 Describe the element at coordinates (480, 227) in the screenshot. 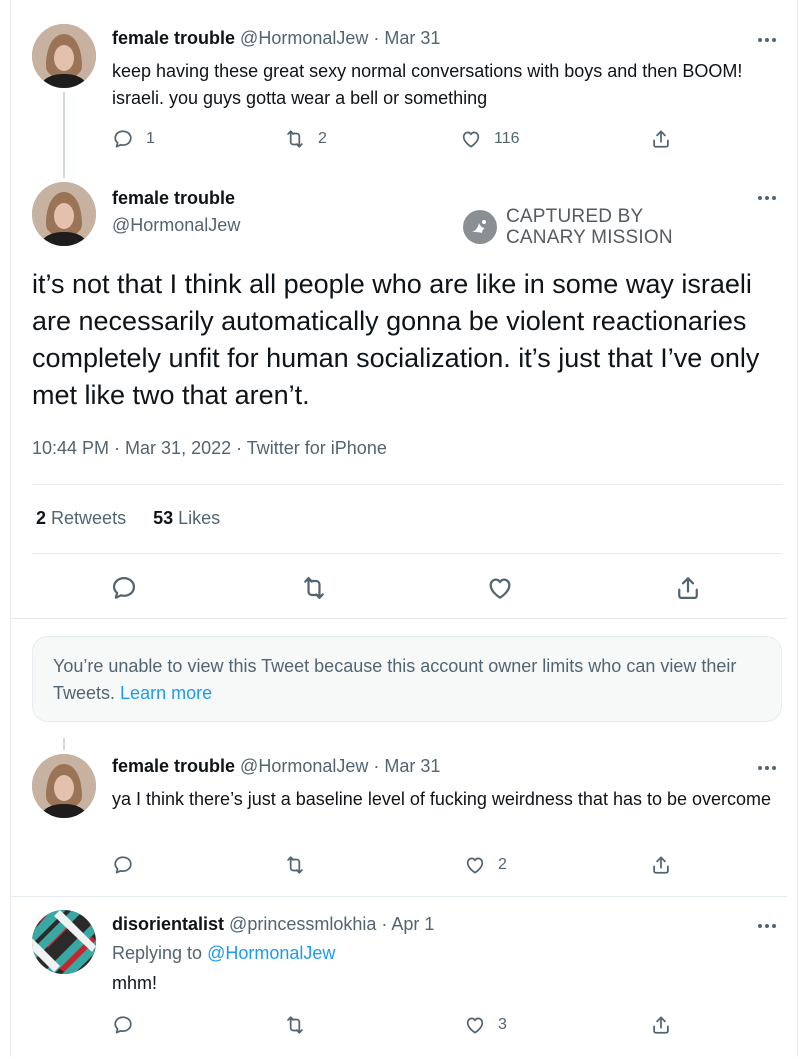

I see `canary-mission-logo-icon` at that location.